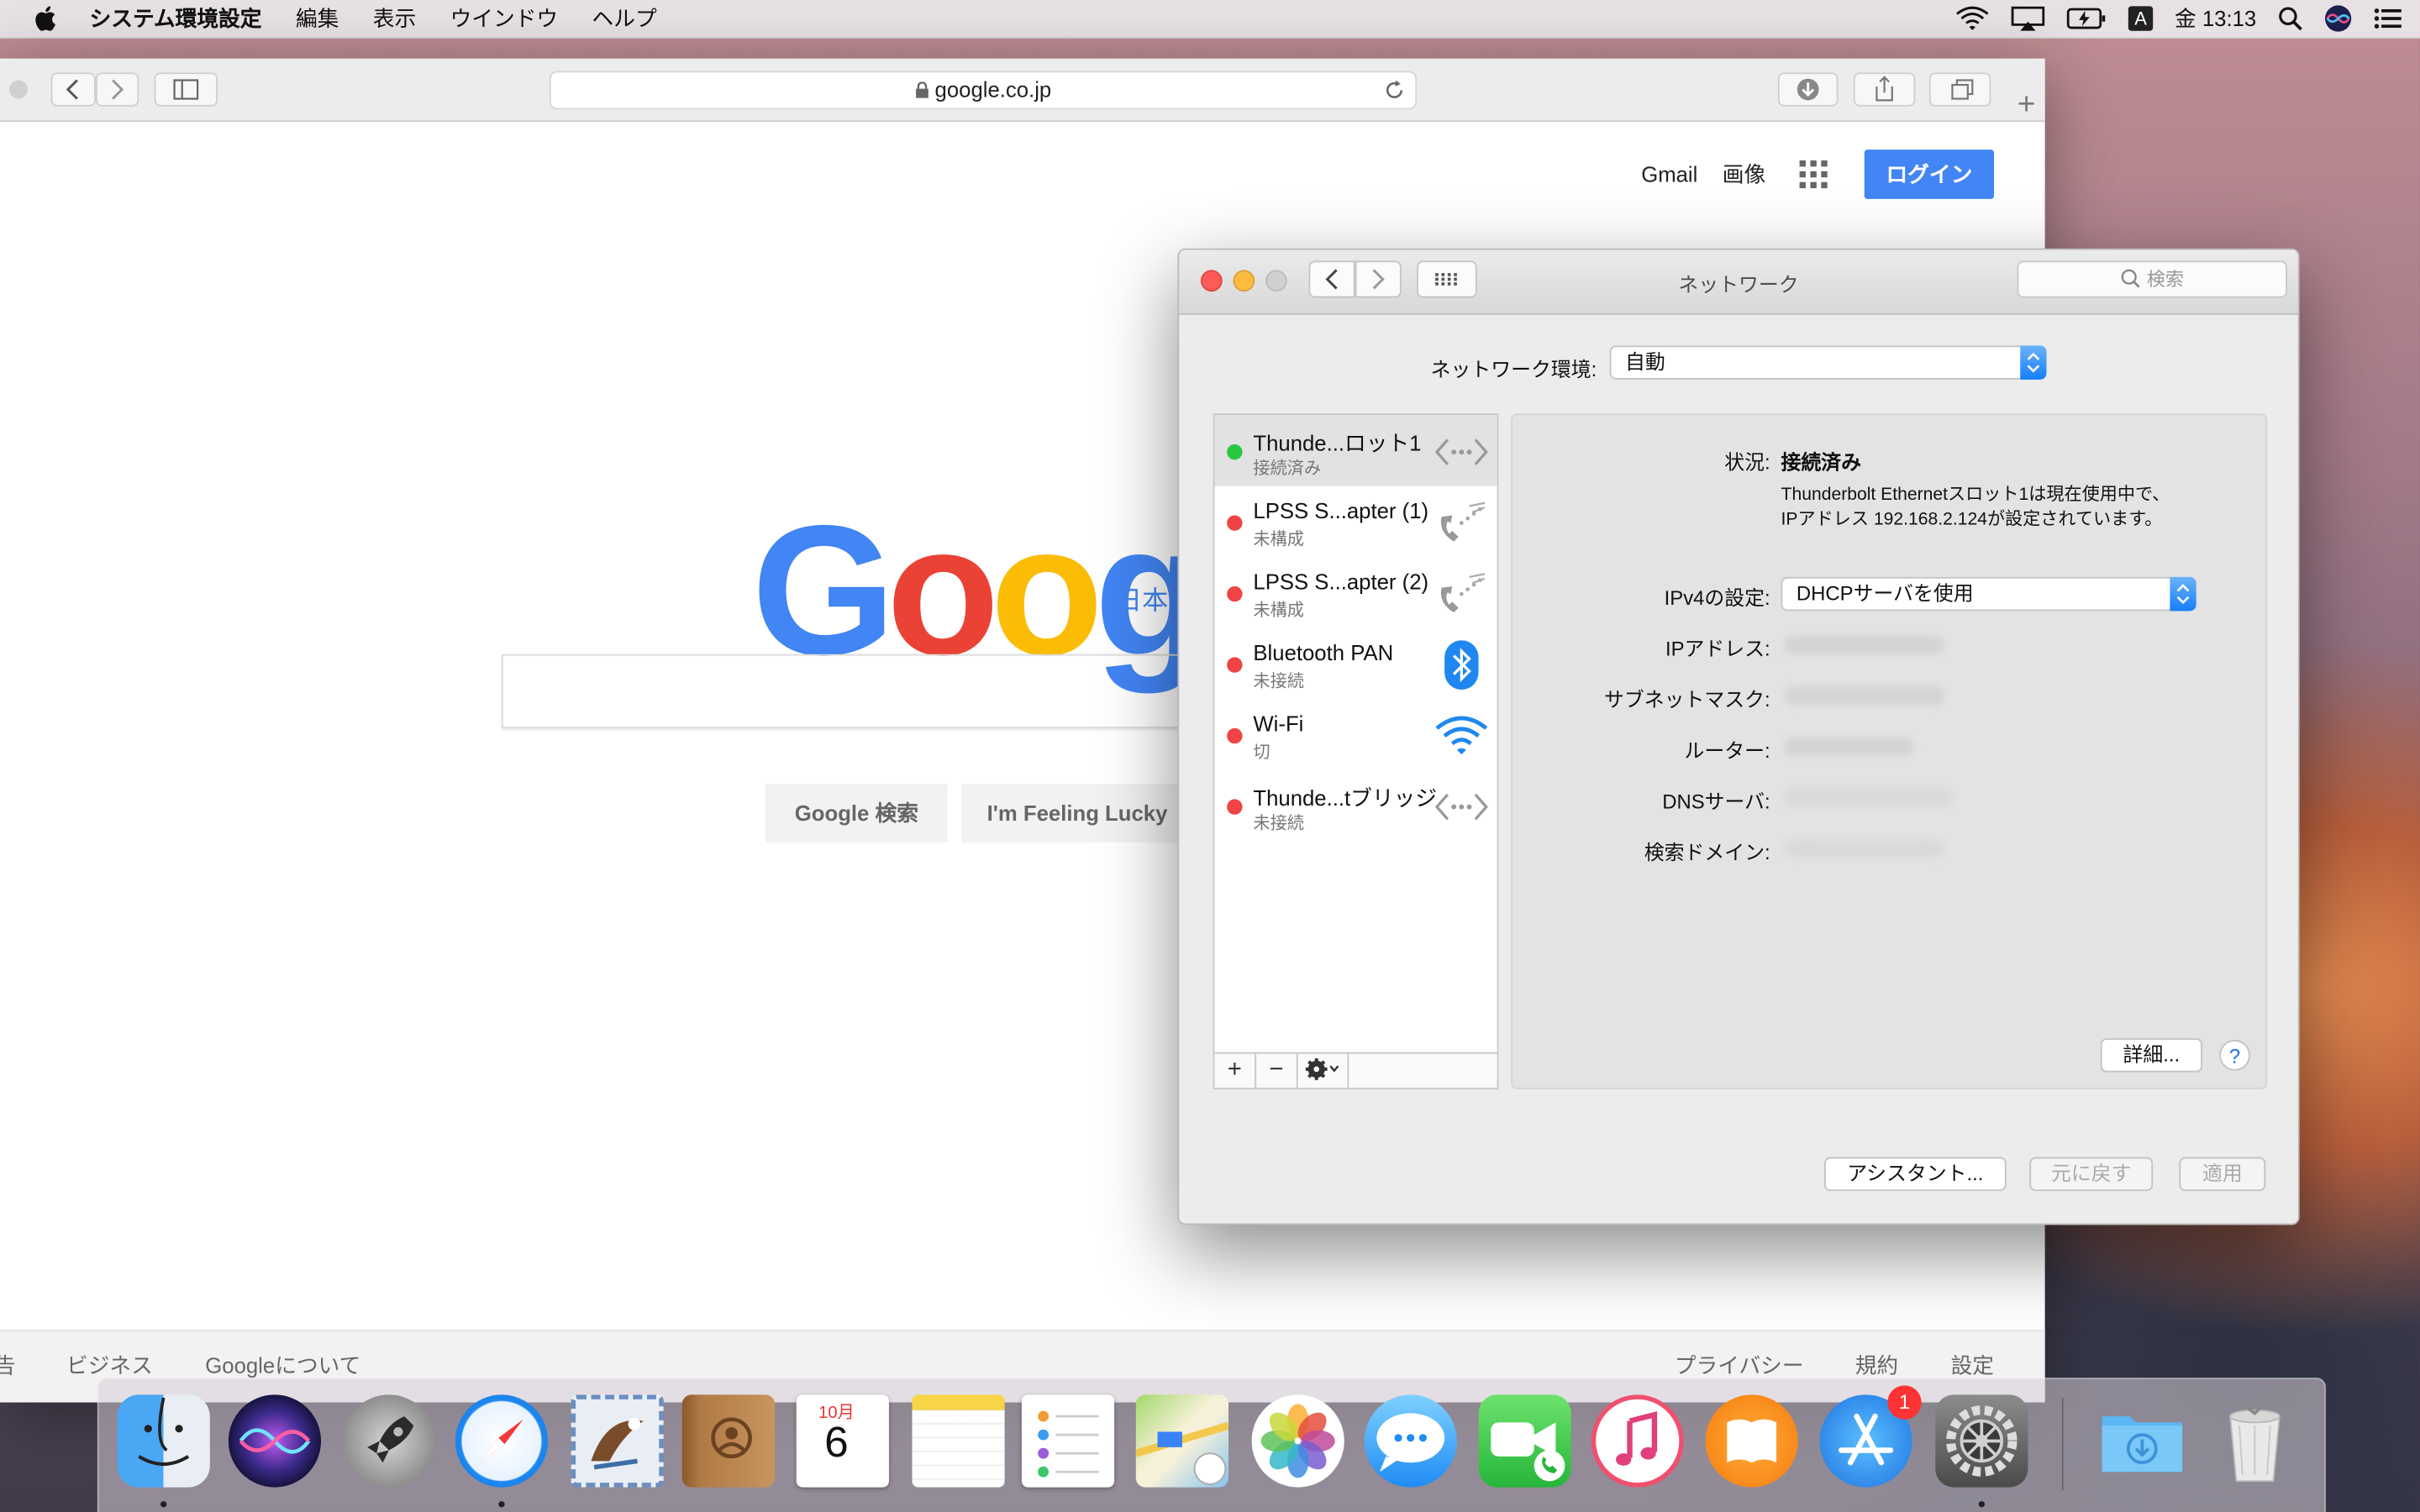 The height and width of the screenshot is (1512, 2420). I want to click on phone-icon, so click(1463, 593).